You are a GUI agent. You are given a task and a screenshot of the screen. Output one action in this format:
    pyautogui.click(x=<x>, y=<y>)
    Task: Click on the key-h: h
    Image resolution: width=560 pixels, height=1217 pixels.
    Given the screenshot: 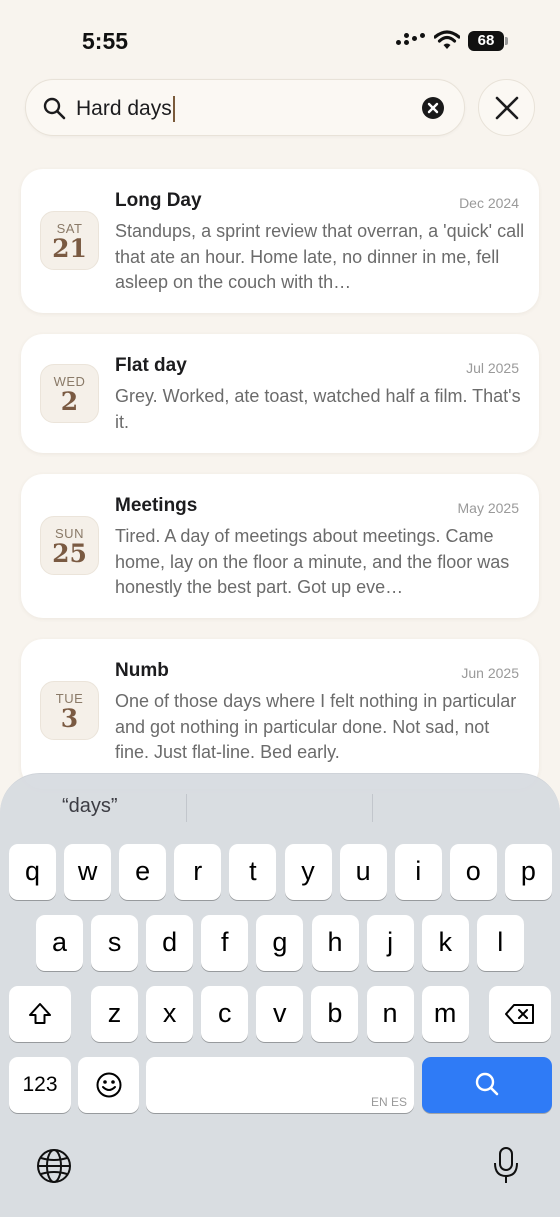 What is the action you would take?
    pyautogui.click(x=335, y=943)
    